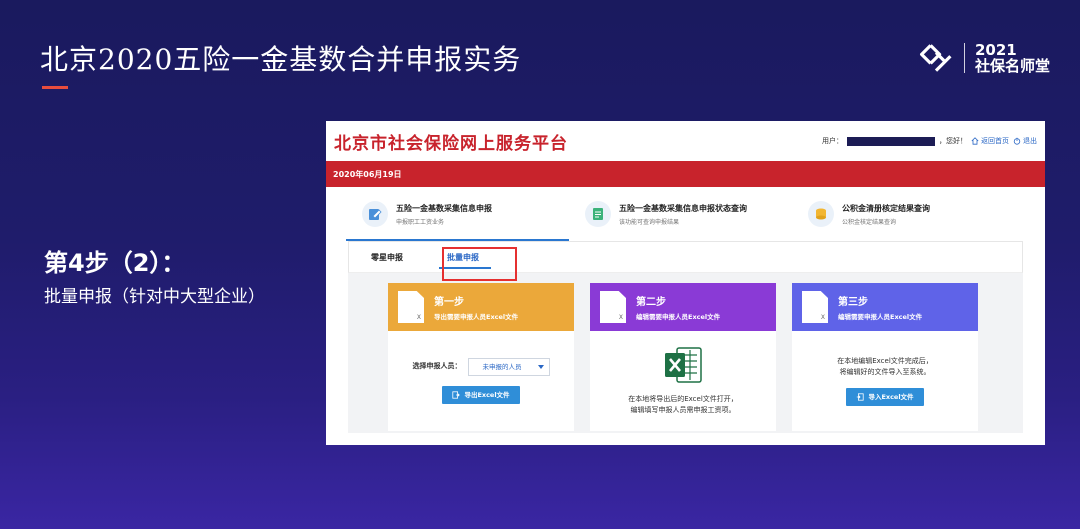  Describe the element at coordinates (995, 49) in the screenshot. I see `brand-year: 2021` at that location.